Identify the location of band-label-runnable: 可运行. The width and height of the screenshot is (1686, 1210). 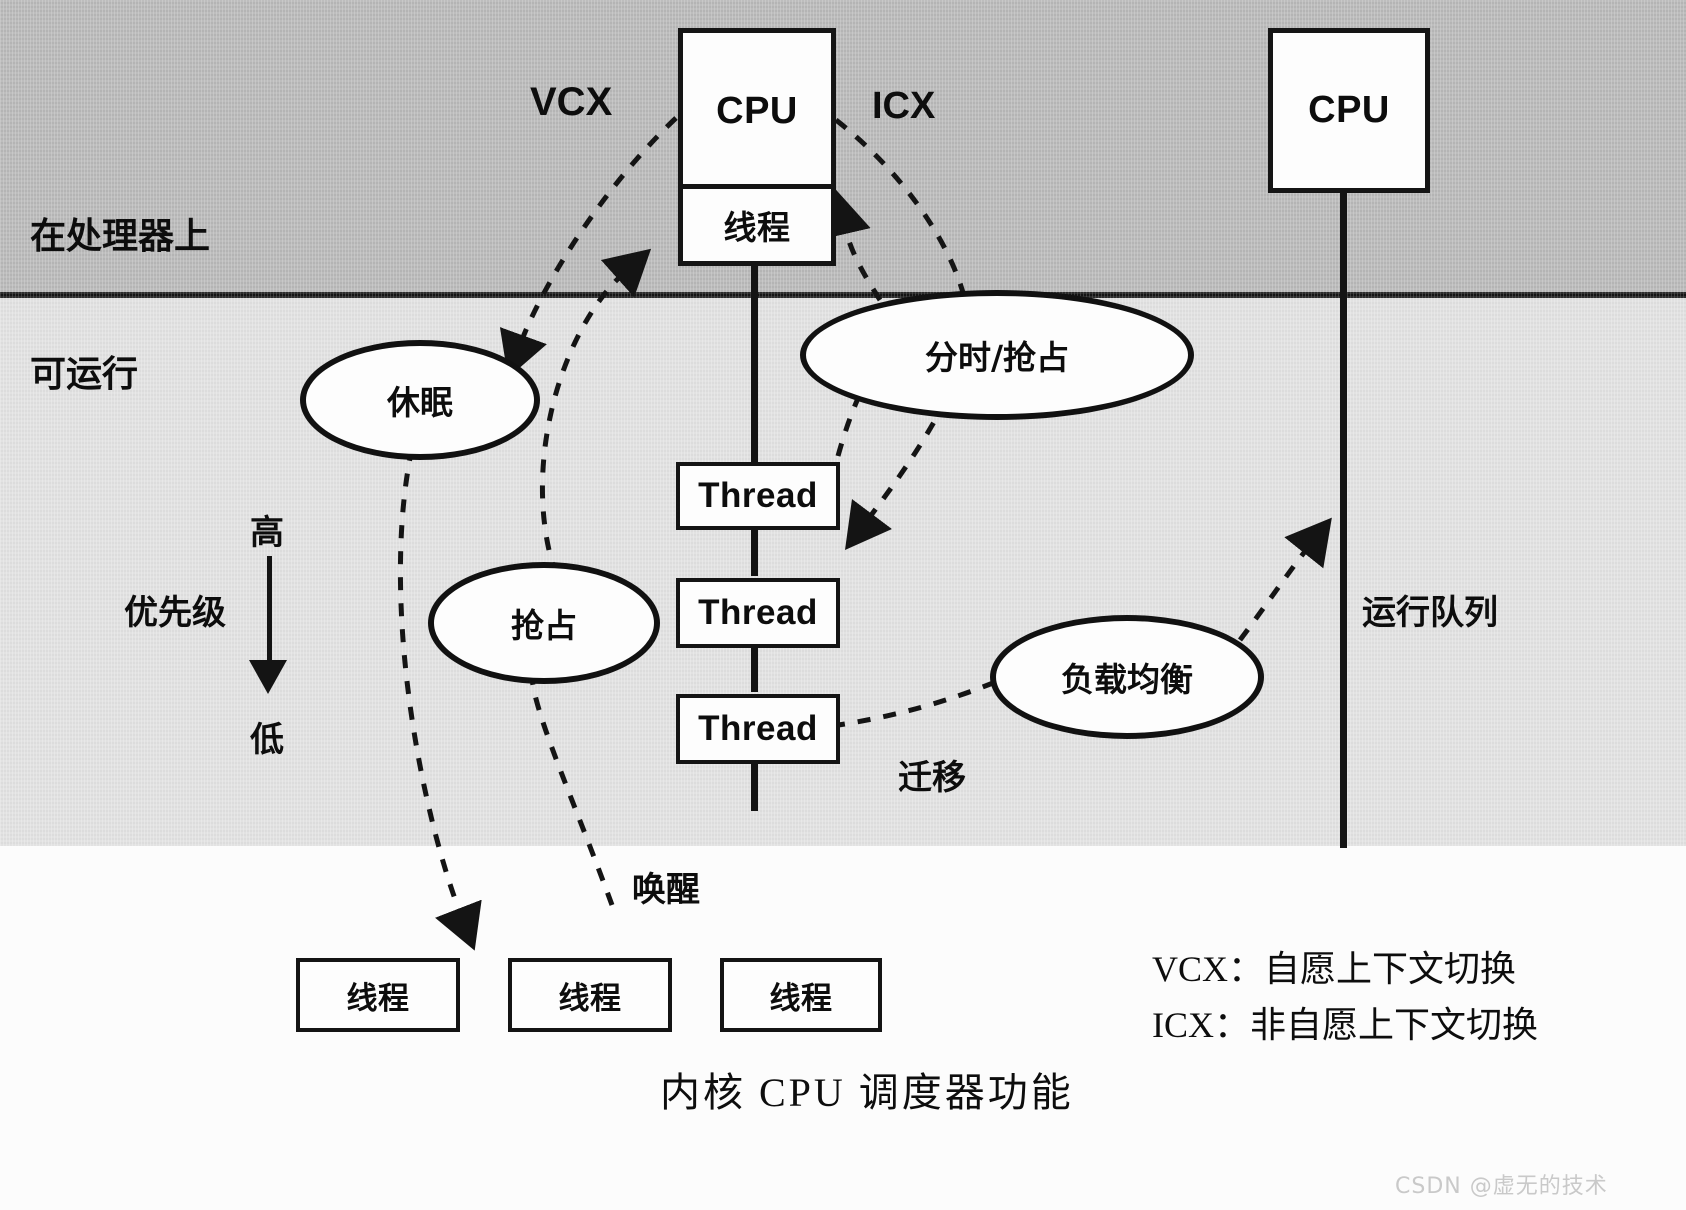
(84, 374).